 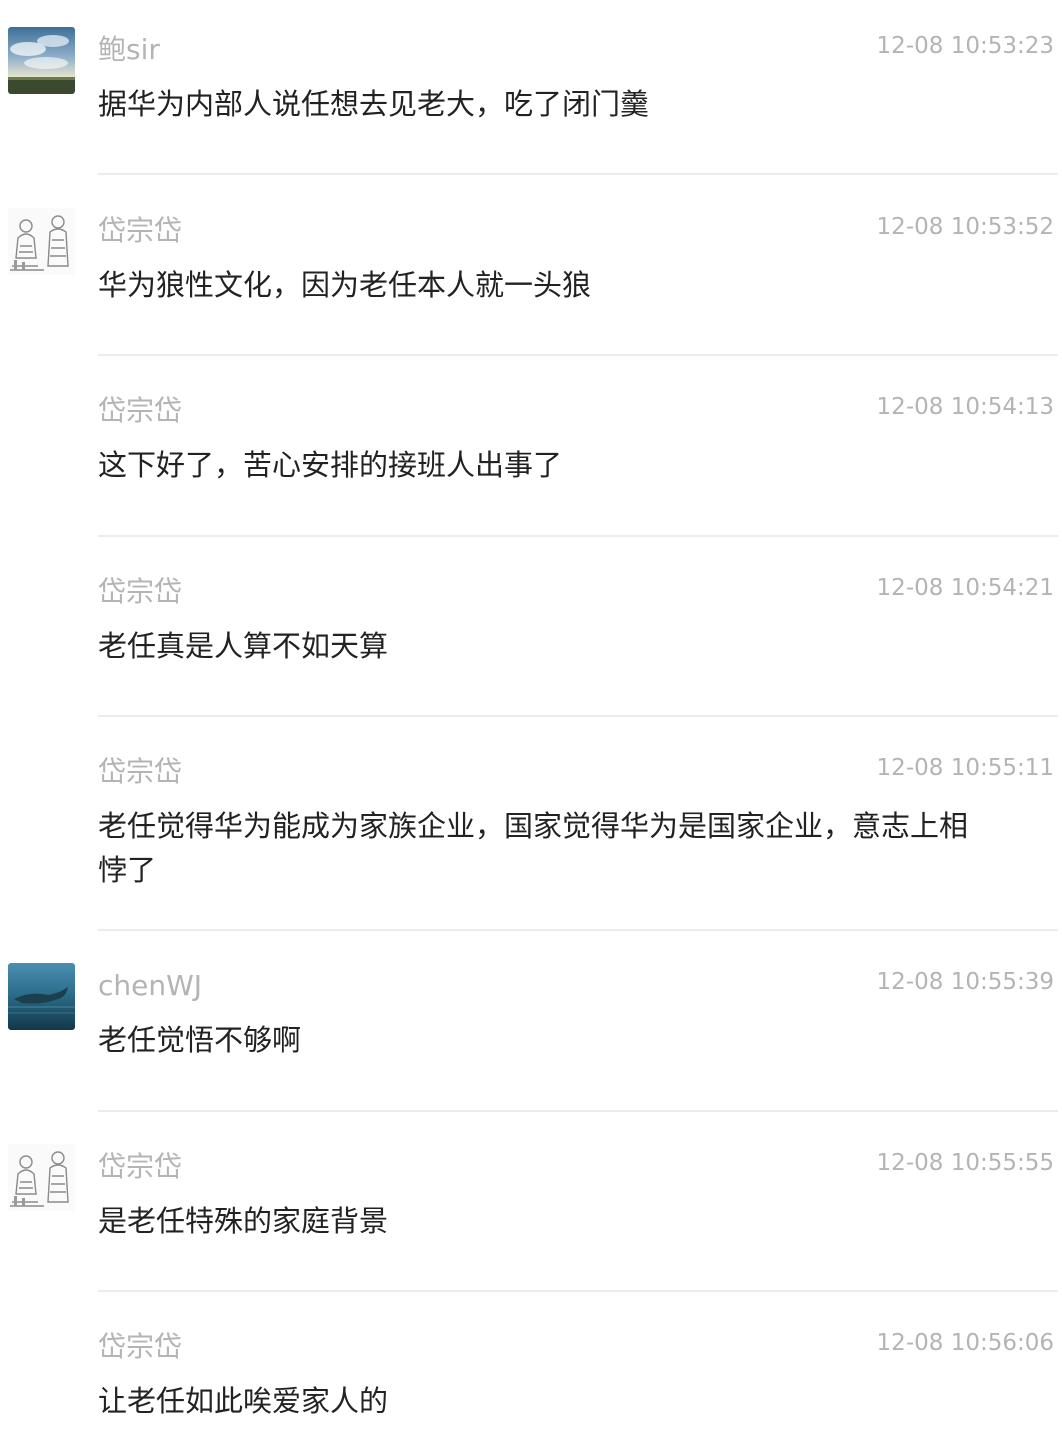 What do you see at coordinates (965, 407) in the screenshot?
I see `comment-timestamp: 12-08 10:54:13` at bounding box center [965, 407].